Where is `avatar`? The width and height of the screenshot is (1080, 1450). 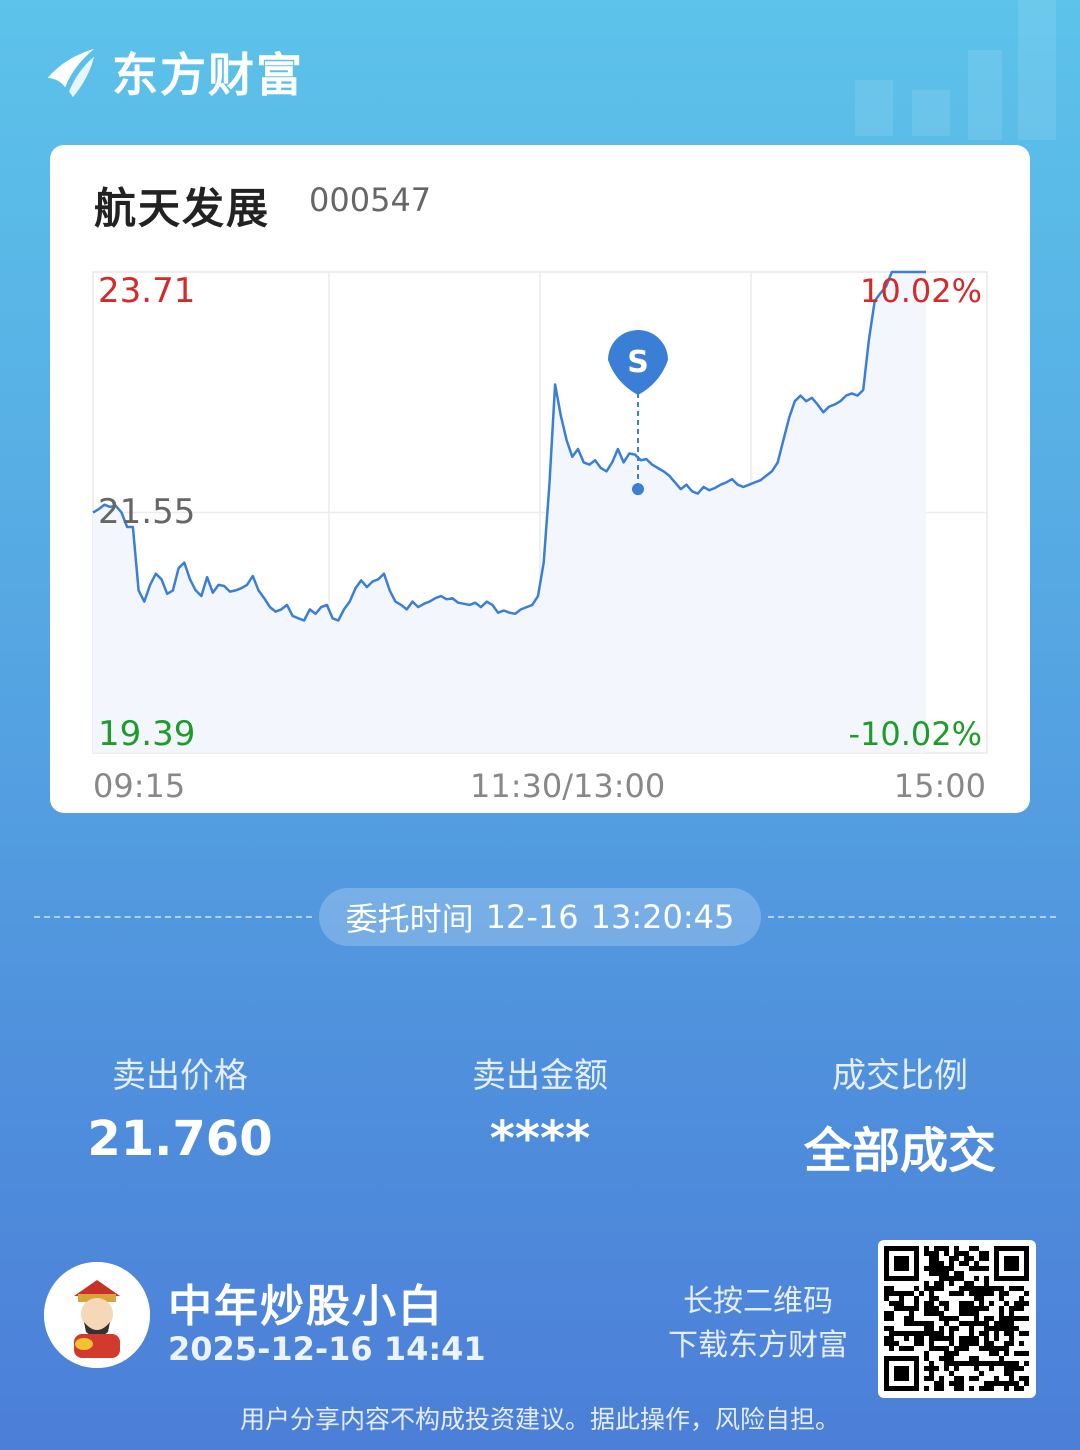 avatar is located at coordinates (97, 1315).